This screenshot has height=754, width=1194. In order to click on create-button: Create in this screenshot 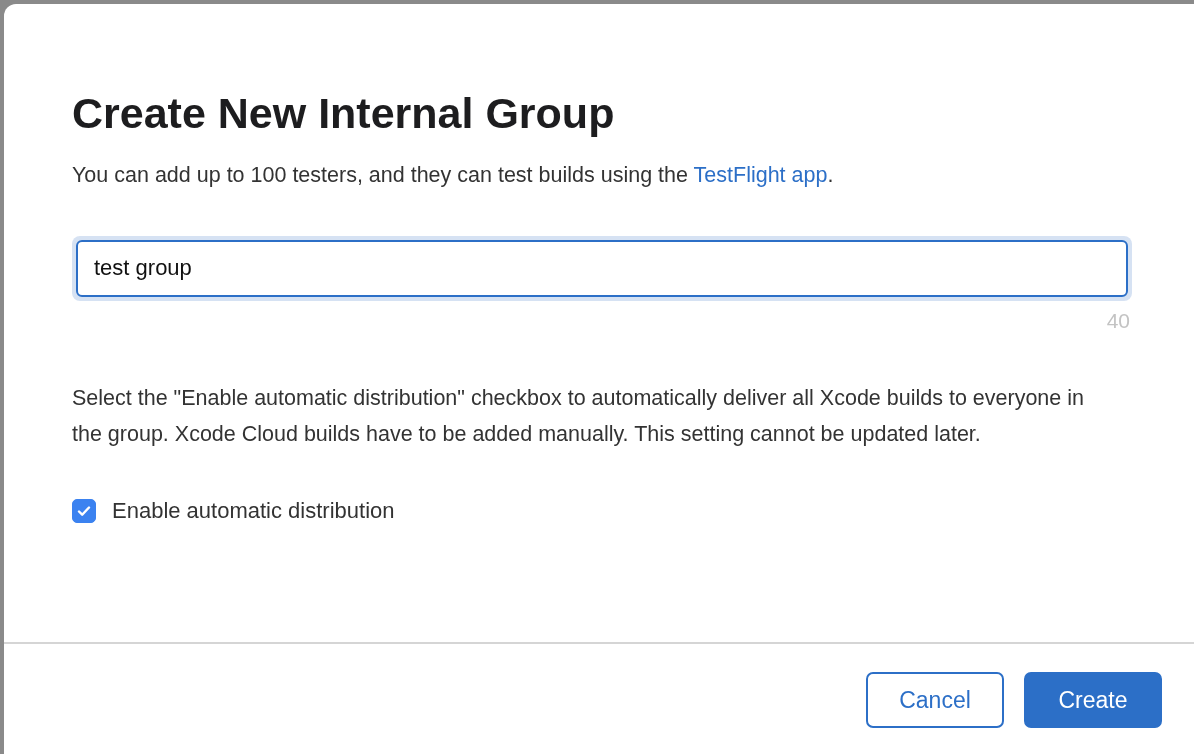, I will do `click(1093, 700)`.